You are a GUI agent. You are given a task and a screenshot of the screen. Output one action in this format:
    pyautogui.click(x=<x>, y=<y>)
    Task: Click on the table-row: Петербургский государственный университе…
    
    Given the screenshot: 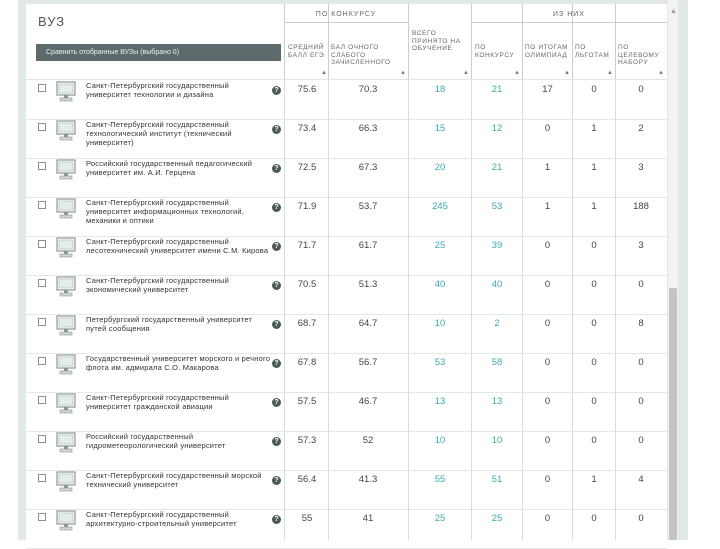 What is the action you would take?
    pyautogui.click(x=346, y=334)
    